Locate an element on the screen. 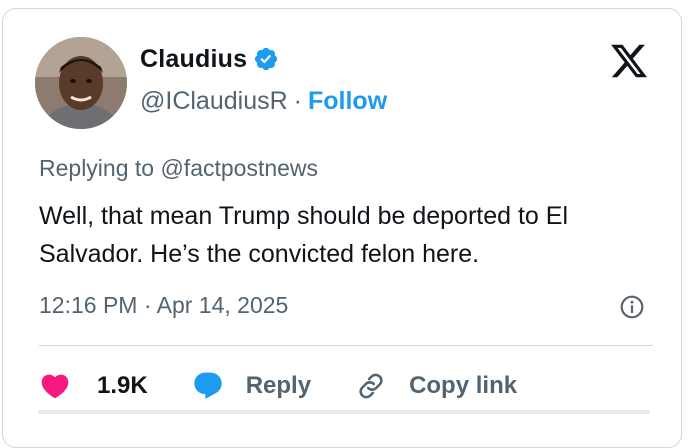 The image size is (690, 448). author-handle: @IClaudiusR is located at coordinates (214, 101).